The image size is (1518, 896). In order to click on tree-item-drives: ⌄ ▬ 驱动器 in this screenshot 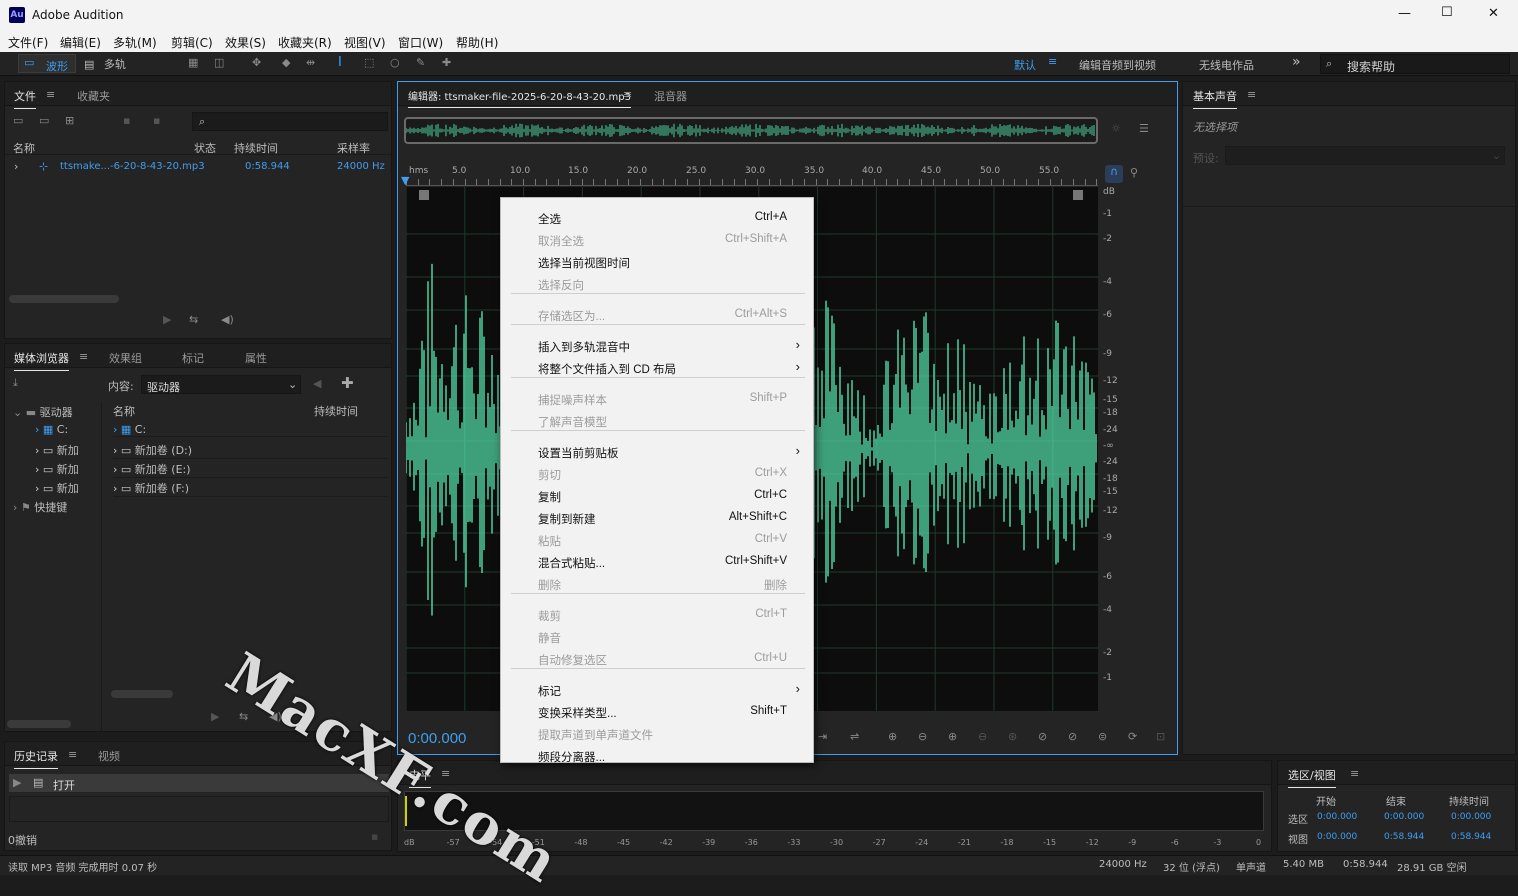, I will do `click(58, 412)`.